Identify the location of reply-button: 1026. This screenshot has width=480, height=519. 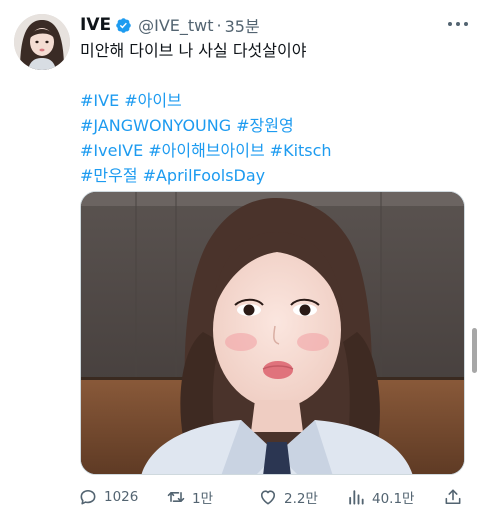
(108, 497).